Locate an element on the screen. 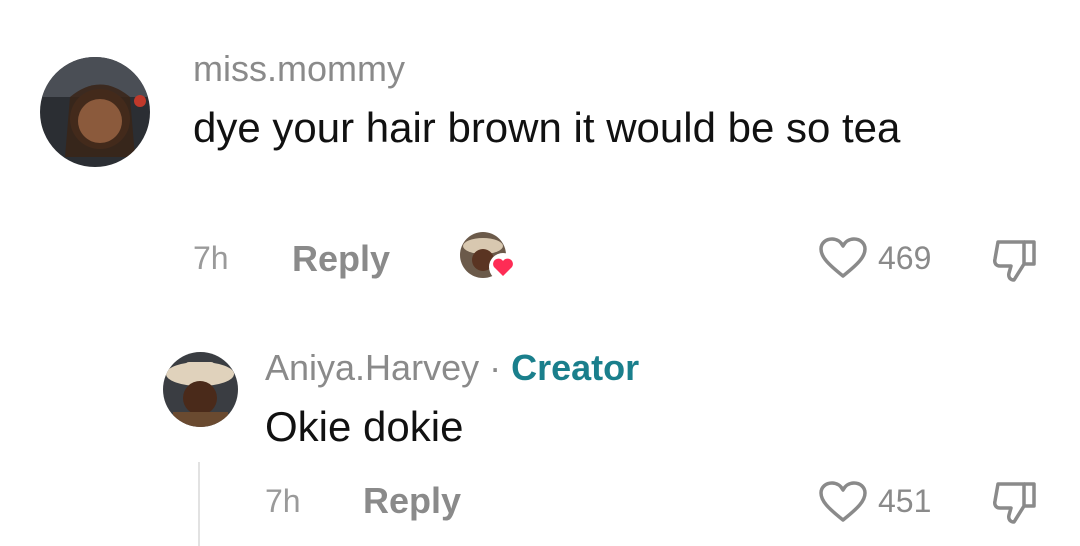  comment-like-button is located at coordinates (843, 258).